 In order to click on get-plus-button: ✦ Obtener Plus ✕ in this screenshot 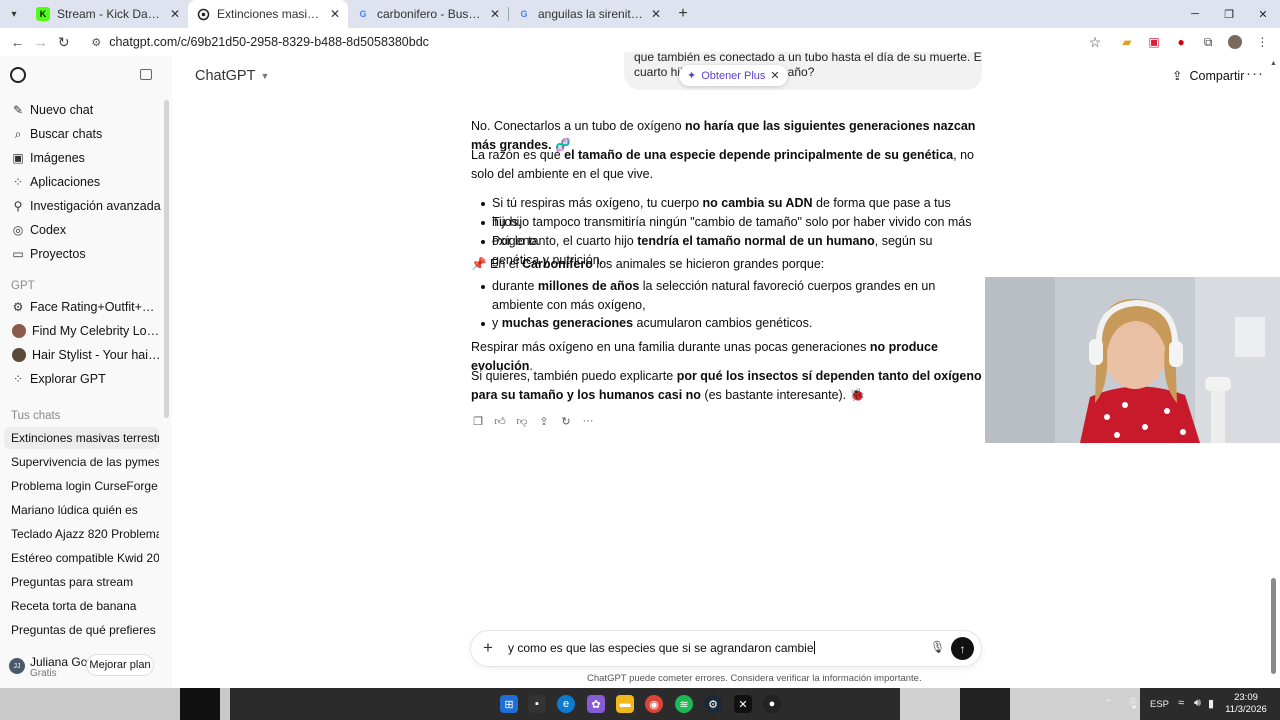, I will do `click(733, 75)`.